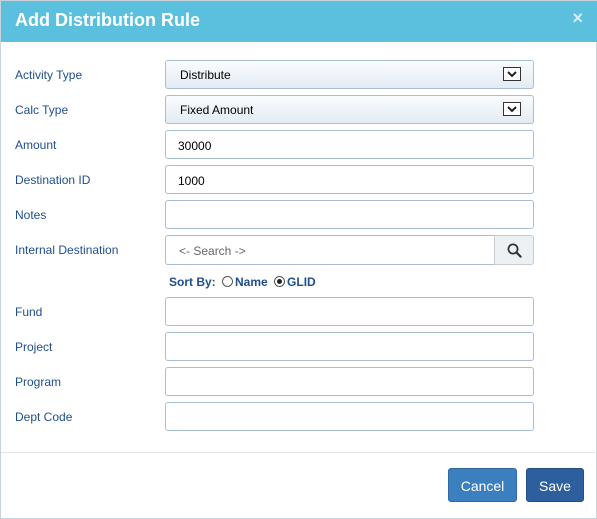 This screenshot has width=597, height=519. Describe the element at coordinates (349, 214) in the screenshot. I see `notes-input` at that location.